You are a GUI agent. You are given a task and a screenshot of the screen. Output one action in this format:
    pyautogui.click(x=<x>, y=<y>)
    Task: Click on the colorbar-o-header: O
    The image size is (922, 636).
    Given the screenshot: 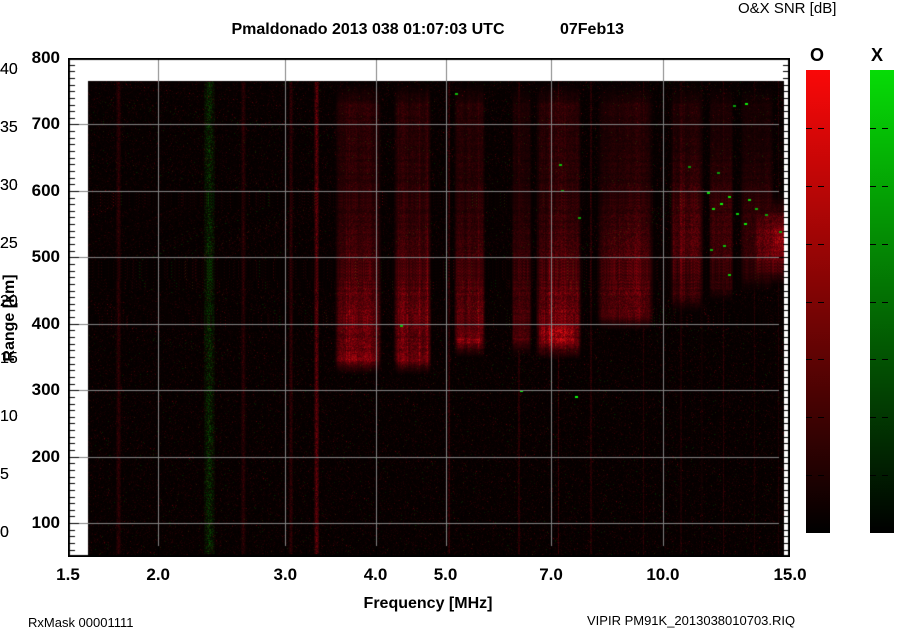 What is the action you would take?
    pyautogui.click(x=817, y=55)
    